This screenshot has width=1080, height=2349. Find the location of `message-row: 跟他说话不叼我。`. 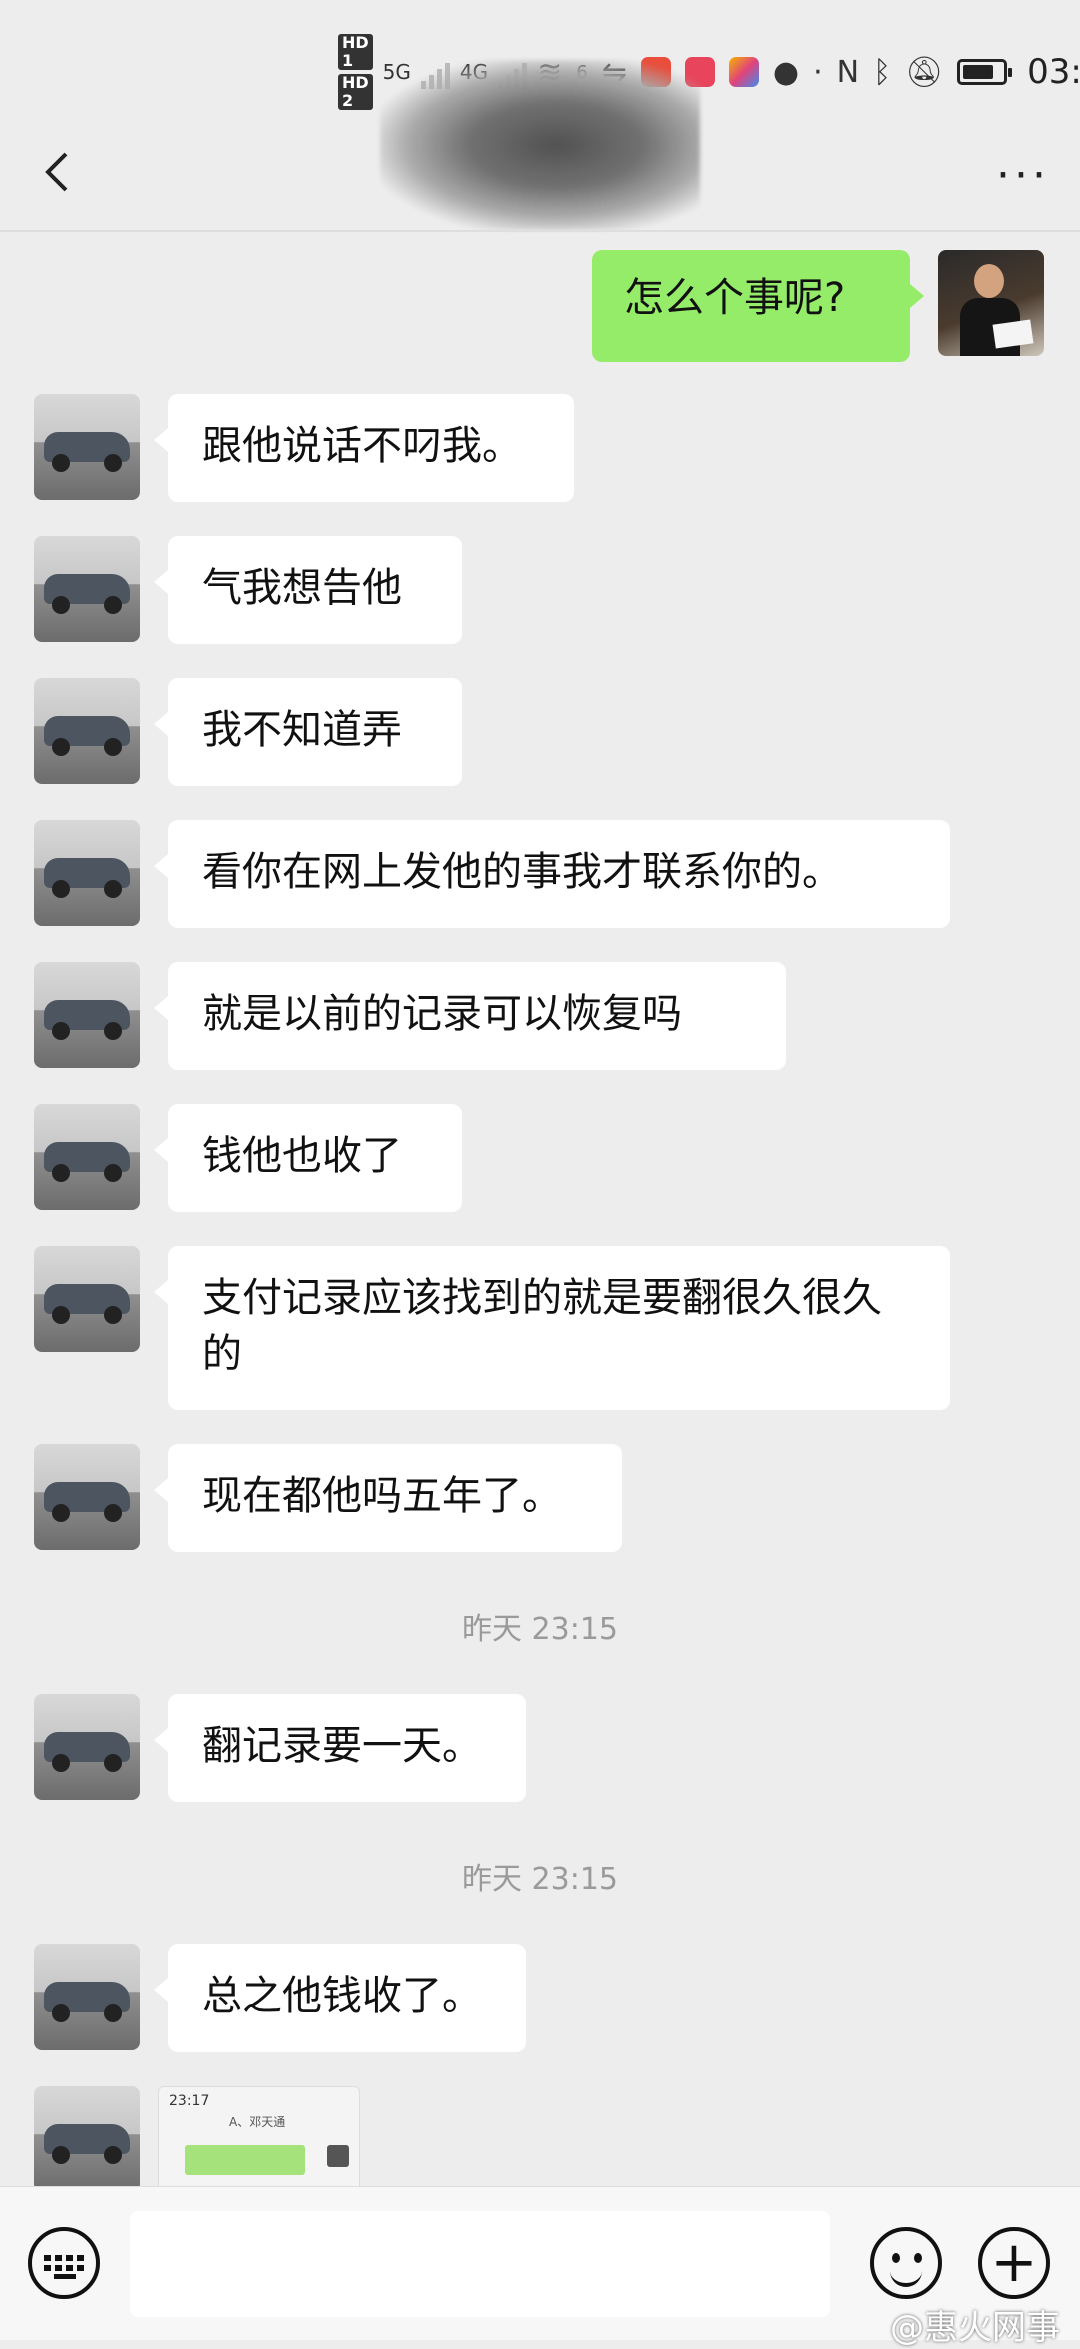

message-row: 跟他说话不叼我。 is located at coordinates (304, 448).